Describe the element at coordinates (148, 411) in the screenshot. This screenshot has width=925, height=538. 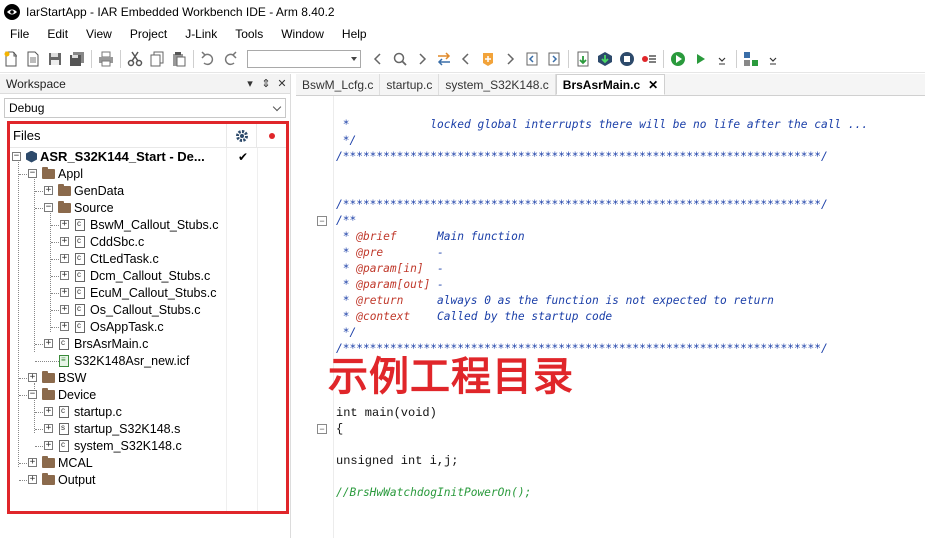
I see `tree-file: + startup.c` at that location.